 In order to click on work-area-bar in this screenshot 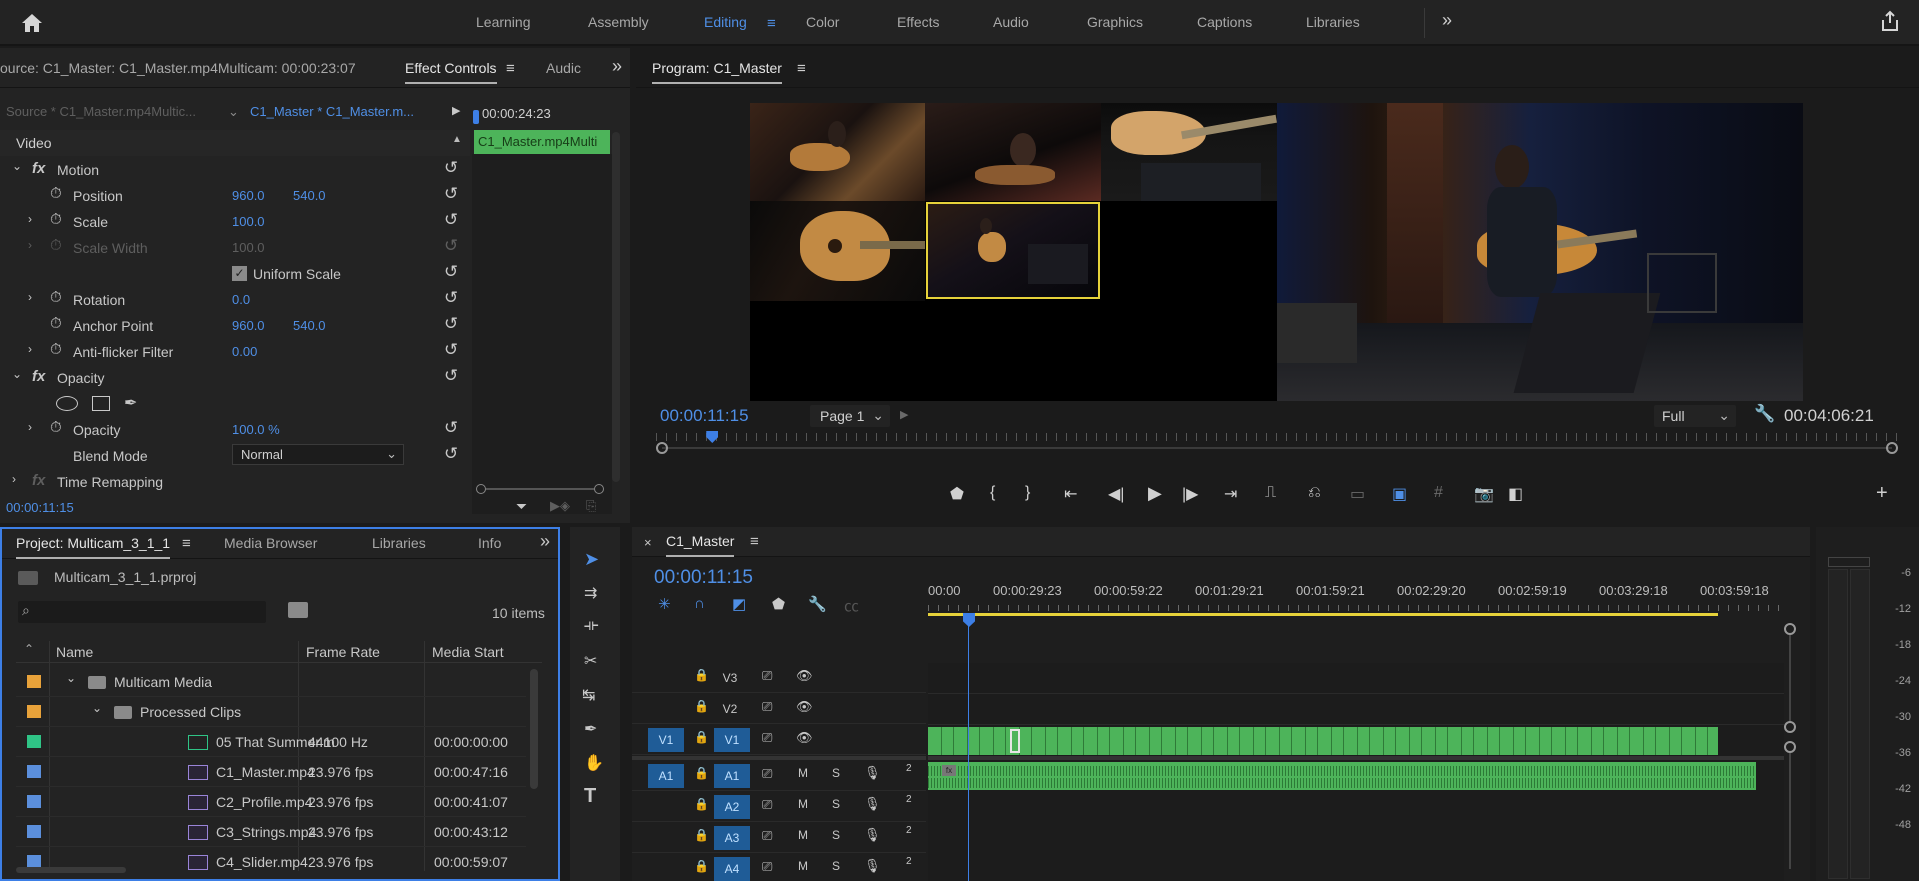, I will do `click(1323, 614)`.